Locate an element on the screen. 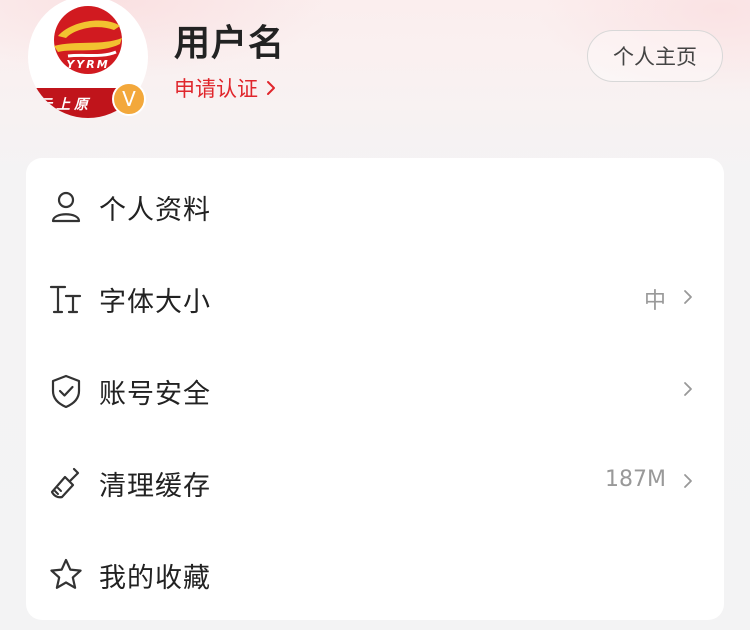 The height and width of the screenshot is (630, 750). menu-item-label: 字体大小 is located at coordinates (155, 302).